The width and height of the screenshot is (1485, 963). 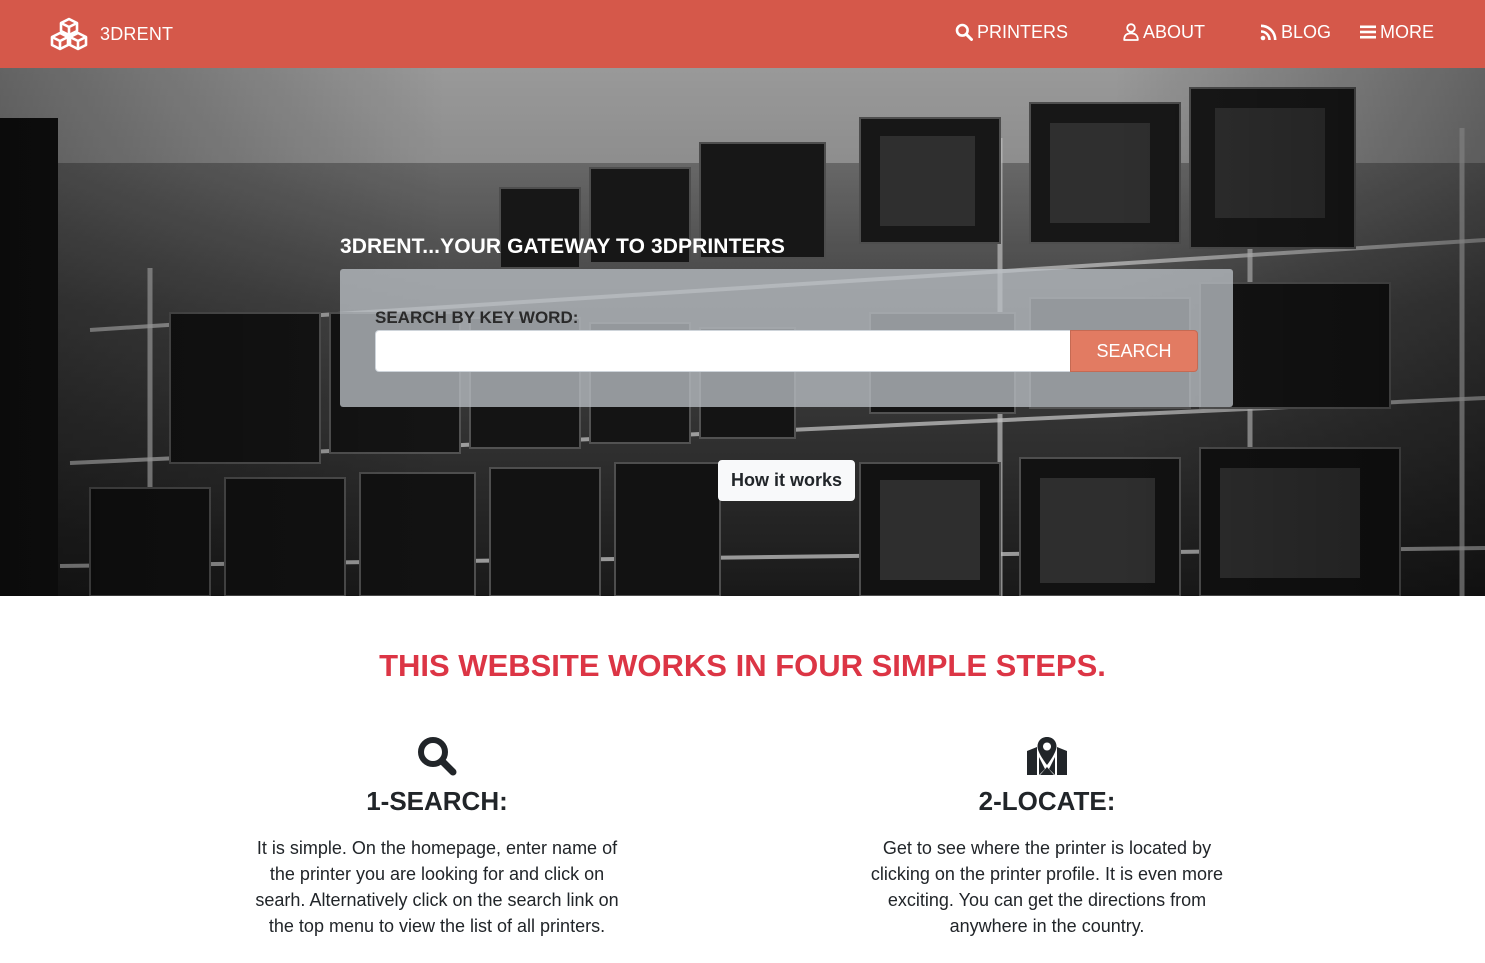 What do you see at coordinates (1268, 32) in the screenshot?
I see `rss-icon` at bounding box center [1268, 32].